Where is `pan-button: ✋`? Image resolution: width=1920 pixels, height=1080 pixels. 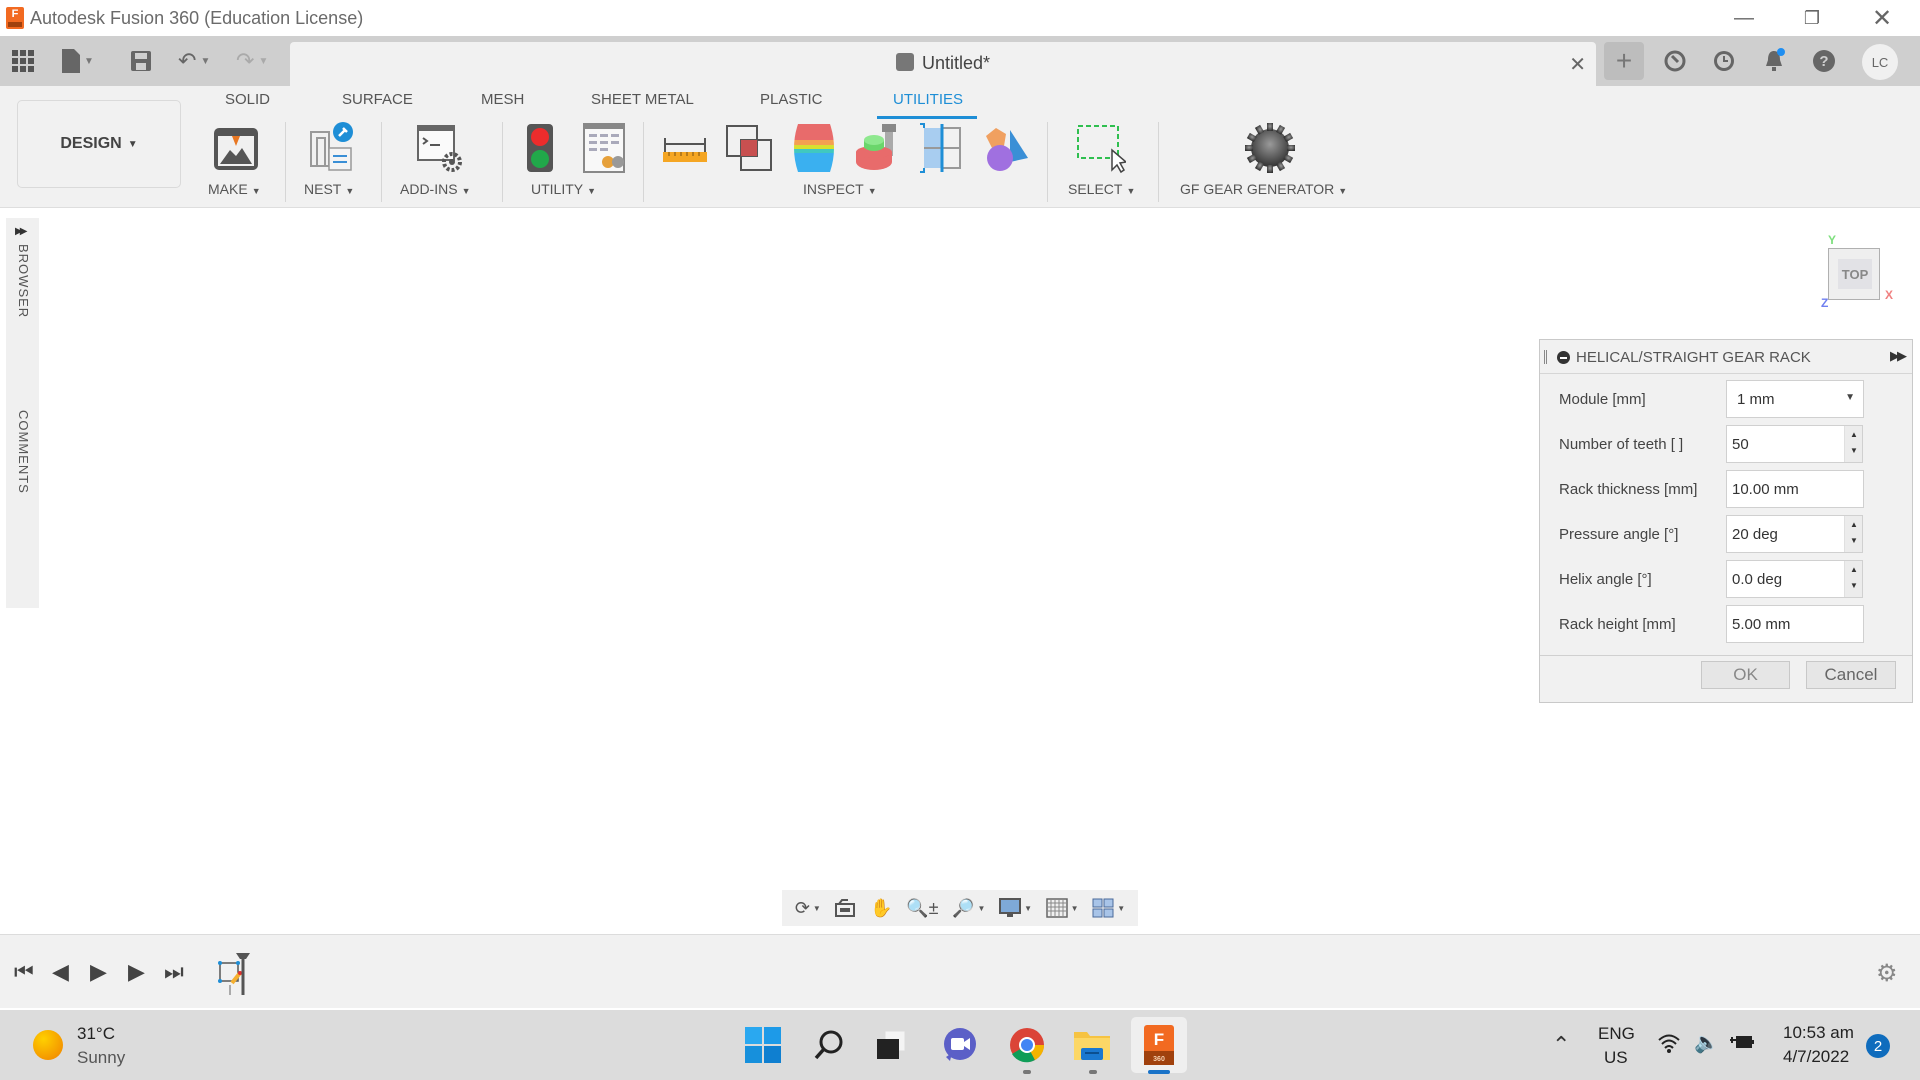 pan-button: ✋ is located at coordinates (881, 908).